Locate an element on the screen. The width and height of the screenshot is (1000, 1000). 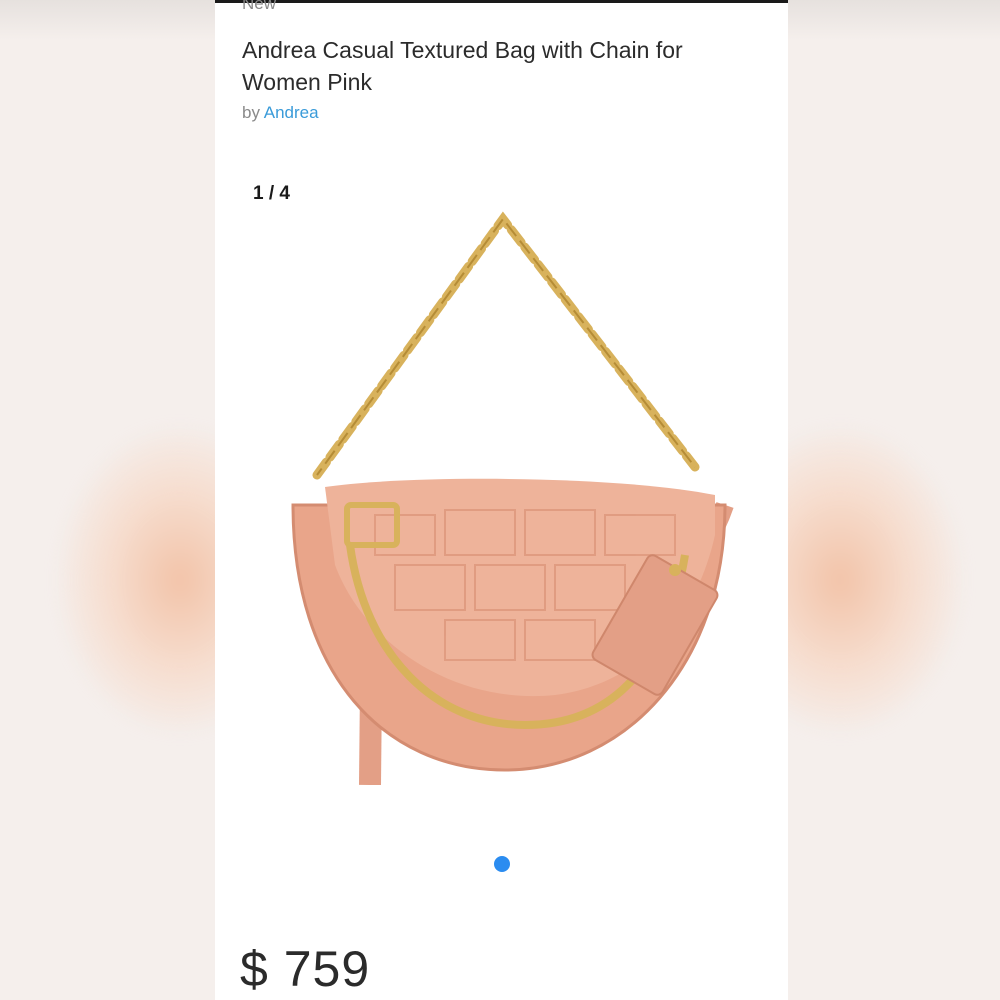
by-label: by is located at coordinates (251, 112).